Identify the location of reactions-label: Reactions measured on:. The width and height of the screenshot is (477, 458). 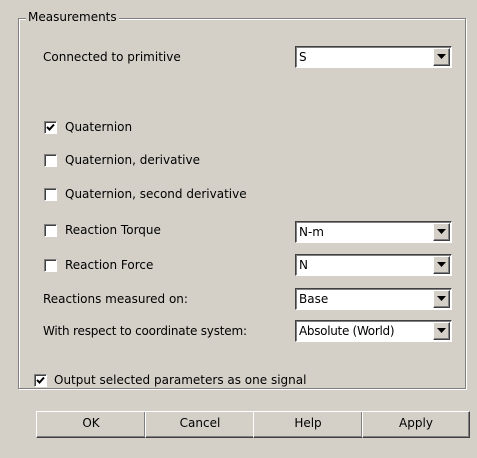
(115, 299).